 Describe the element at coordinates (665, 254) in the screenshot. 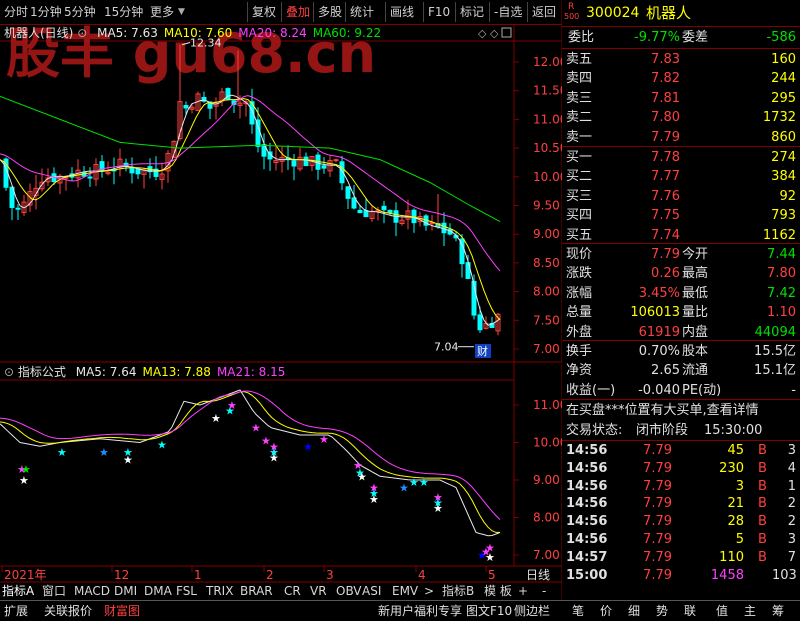

I see `stat-value: 7.79` at that location.